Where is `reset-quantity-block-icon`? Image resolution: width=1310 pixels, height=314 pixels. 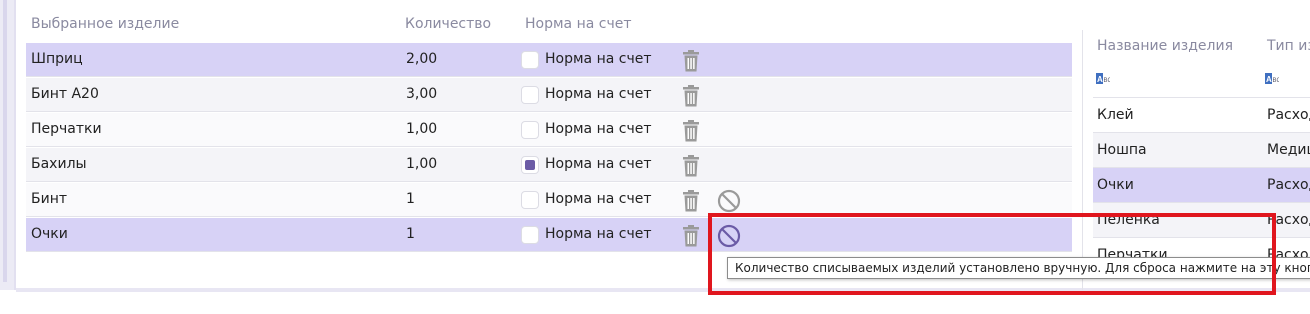
reset-quantity-block-icon is located at coordinates (729, 201).